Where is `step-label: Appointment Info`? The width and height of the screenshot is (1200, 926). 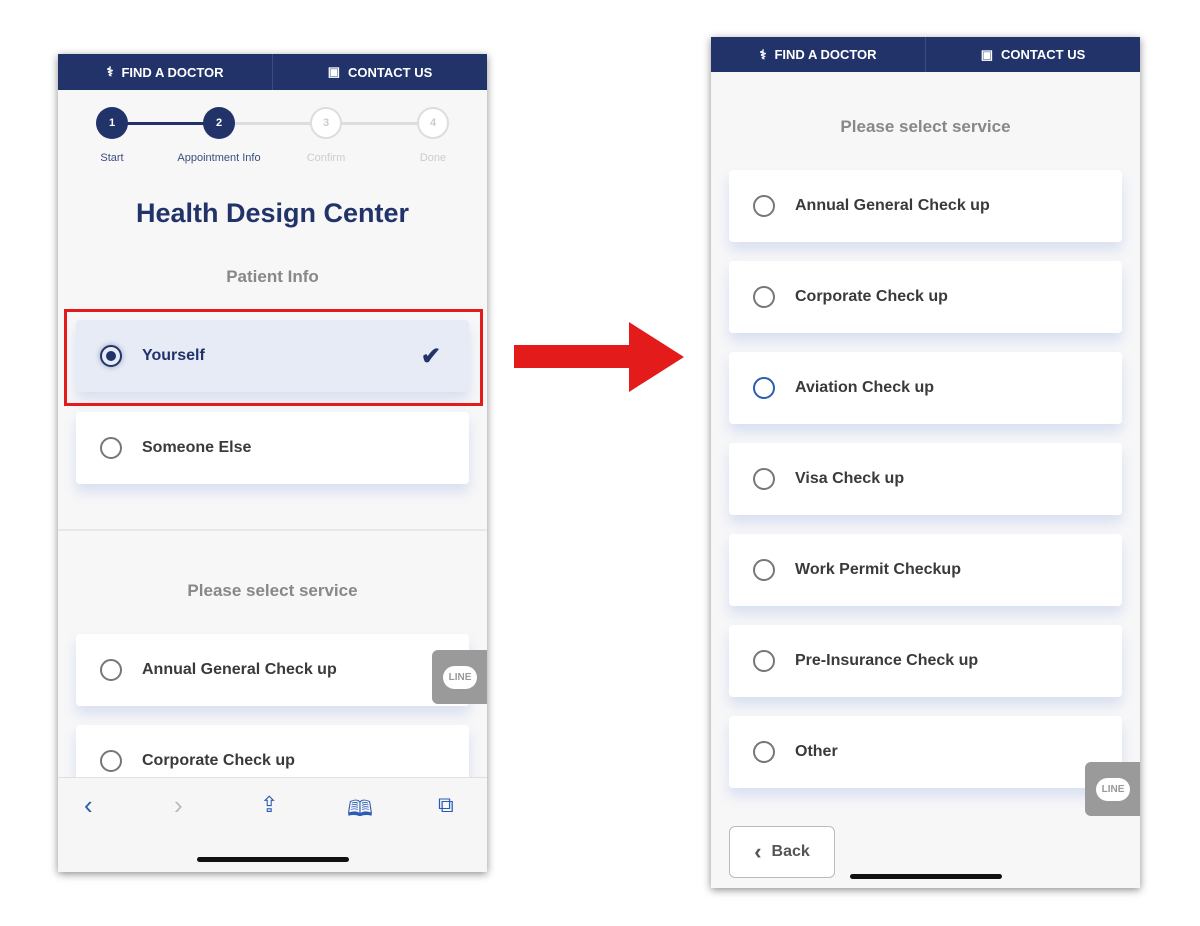 step-label: Appointment Info is located at coordinates (219, 158).